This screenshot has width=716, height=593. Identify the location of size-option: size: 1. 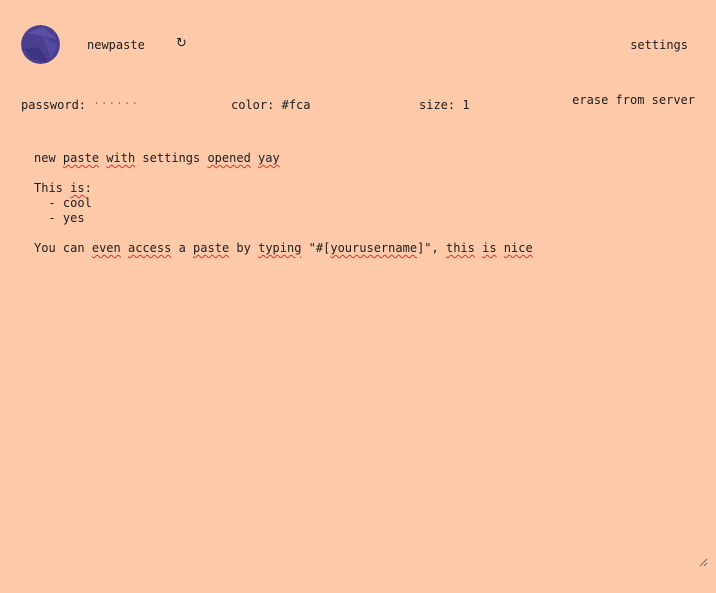
(444, 105).